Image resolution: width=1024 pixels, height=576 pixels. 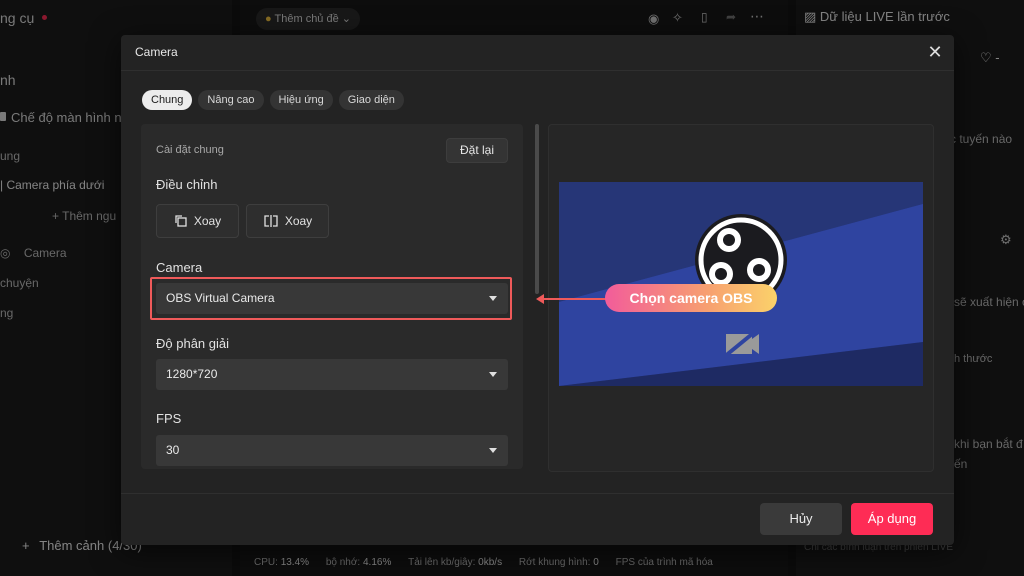 What do you see at coordinates (332, 450) in the screenshot?
I see `fps-select: 30` at bounding box center [332, 450].